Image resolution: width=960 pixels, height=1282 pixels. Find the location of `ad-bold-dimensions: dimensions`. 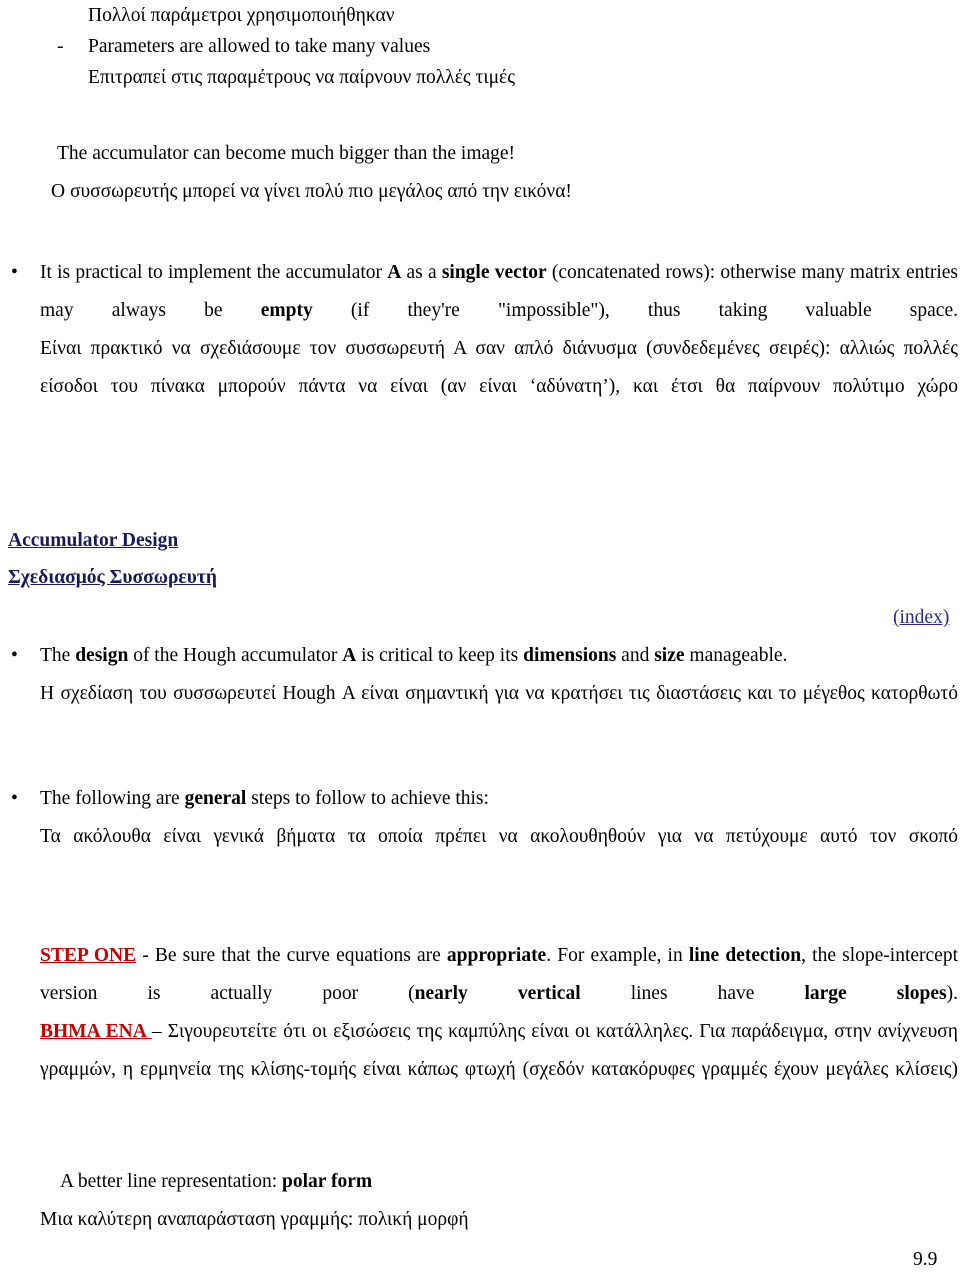

ad-bold-dimensions: dimensions is located at coordinates (570, 655).